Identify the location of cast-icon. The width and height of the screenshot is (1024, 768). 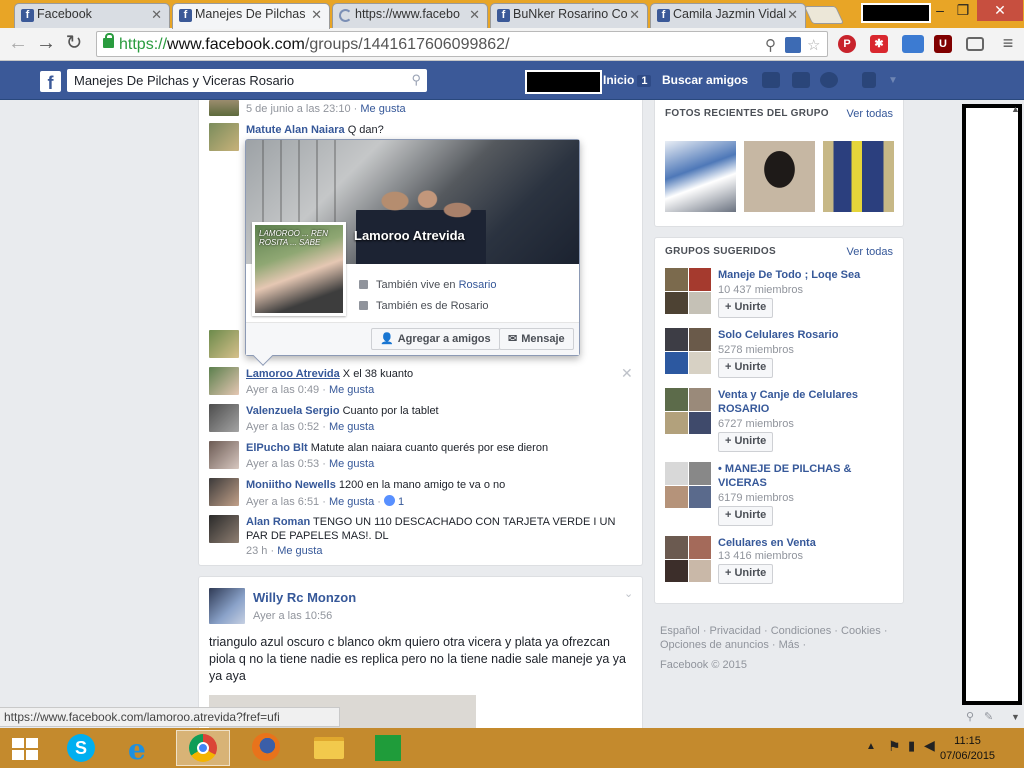
(975, 44).